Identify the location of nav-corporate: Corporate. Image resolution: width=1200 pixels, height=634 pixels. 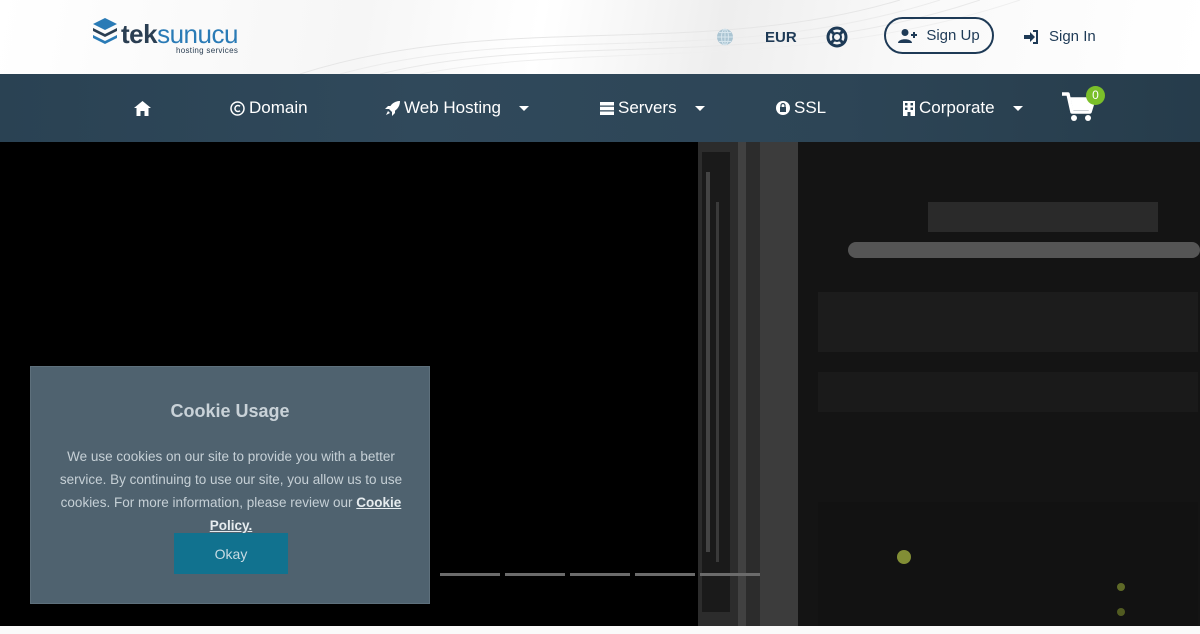
(963, 108).